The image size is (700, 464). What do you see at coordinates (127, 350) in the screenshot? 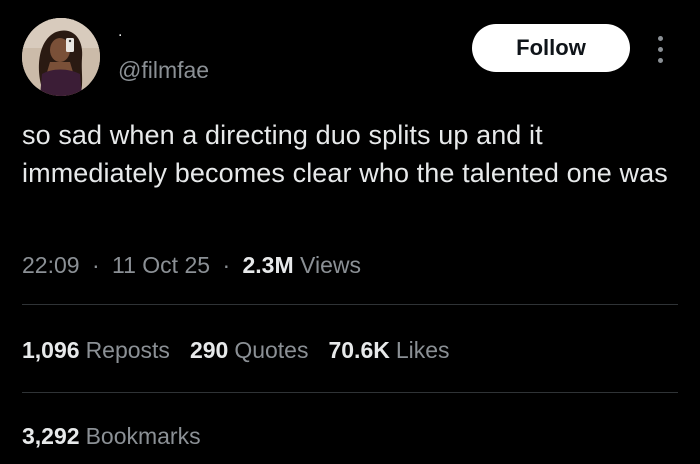
I see `reposts-label: Reposts` at bounding box center [127, 350].